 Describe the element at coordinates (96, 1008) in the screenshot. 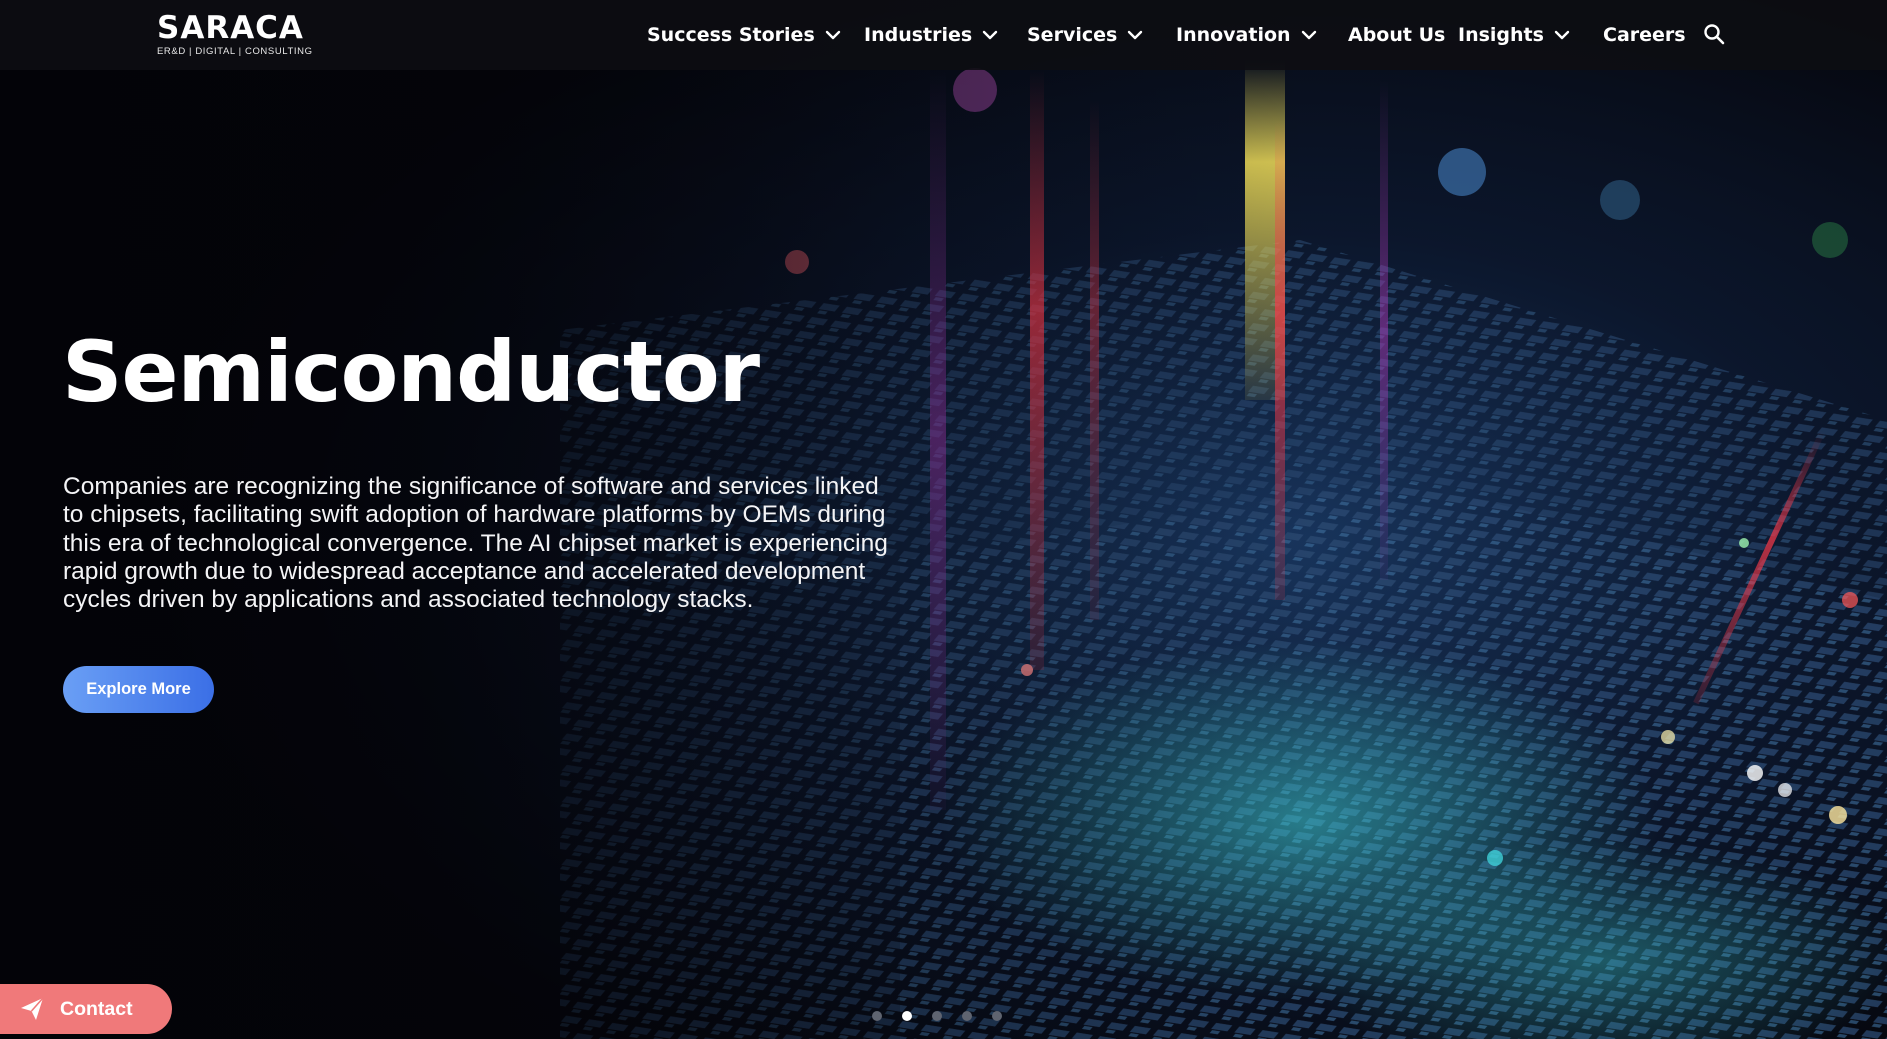

I see `contact-label: Contact` at that location.